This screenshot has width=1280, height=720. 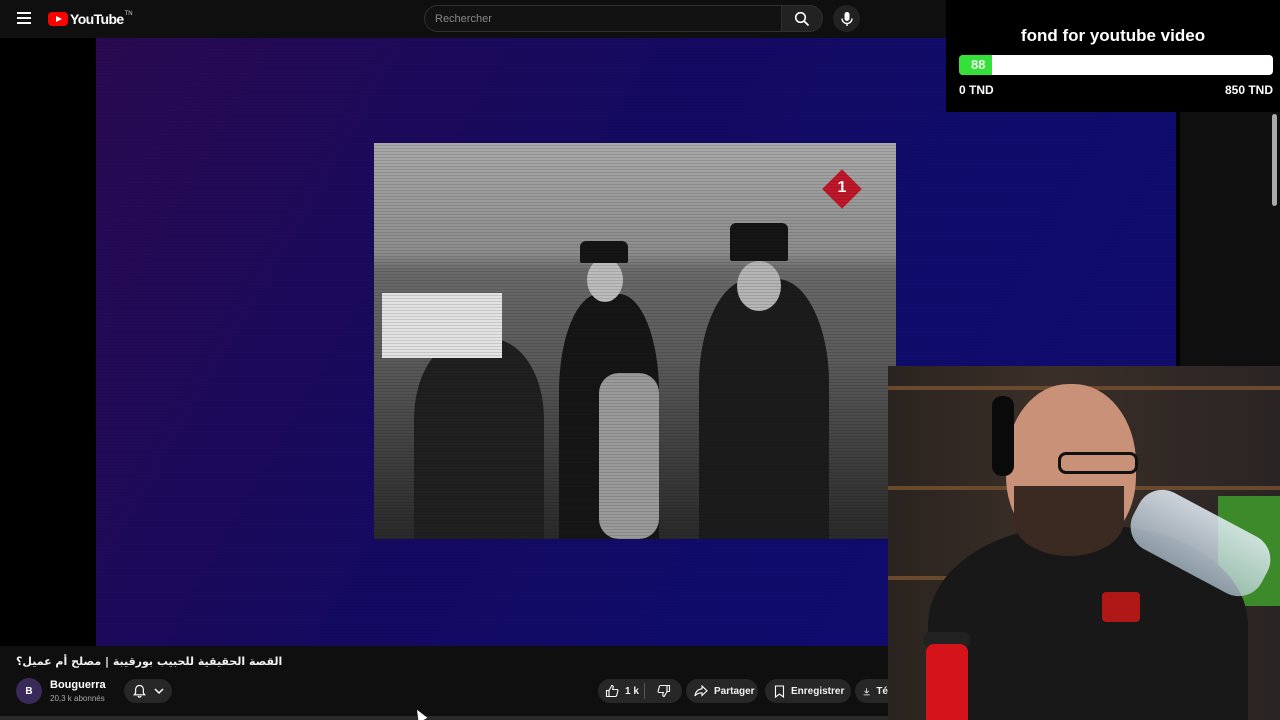 I want to click on chevron-down-icon, so click(x=158, y=691).